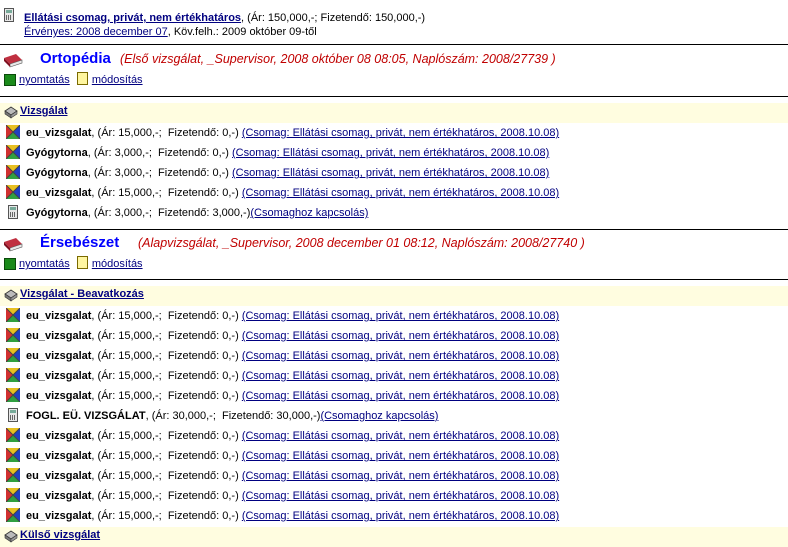  I want to click on service-price: , (Ár: 3,000,-; Fizetendő: 3,000,-), so click(169, 213).